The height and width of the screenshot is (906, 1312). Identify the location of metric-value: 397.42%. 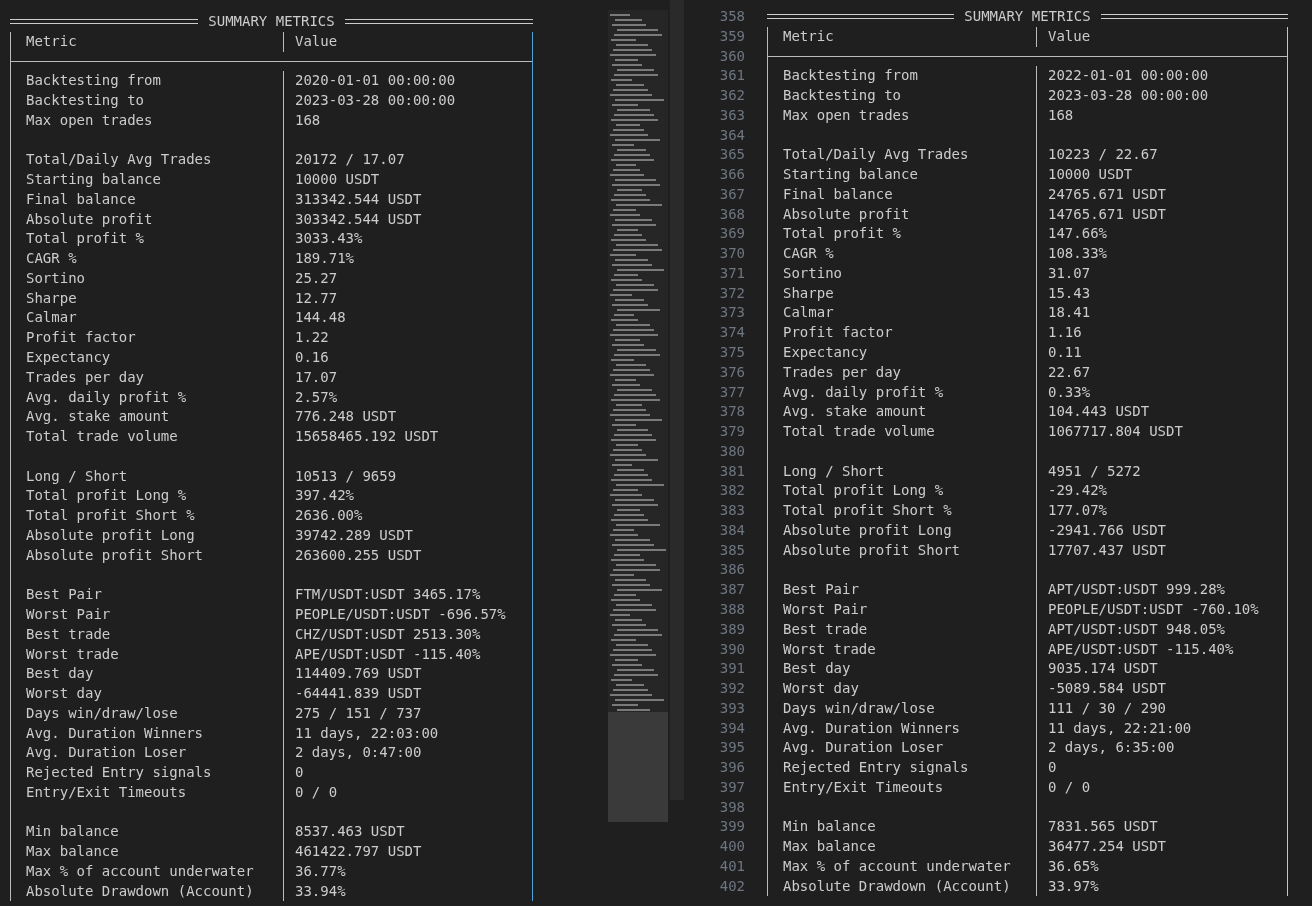
(324, 495).